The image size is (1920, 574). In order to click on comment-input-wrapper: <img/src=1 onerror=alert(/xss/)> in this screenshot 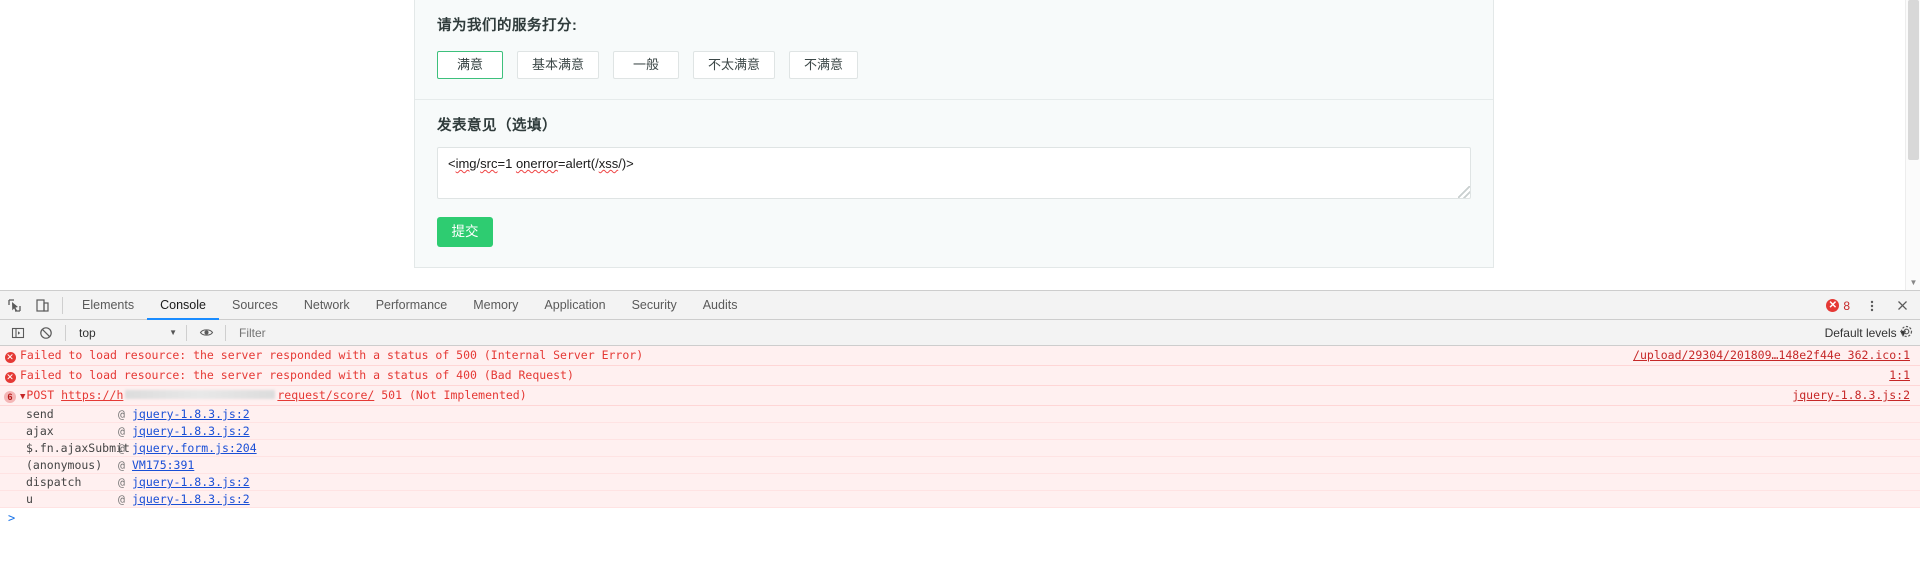, I will do `click(954, 173)`.